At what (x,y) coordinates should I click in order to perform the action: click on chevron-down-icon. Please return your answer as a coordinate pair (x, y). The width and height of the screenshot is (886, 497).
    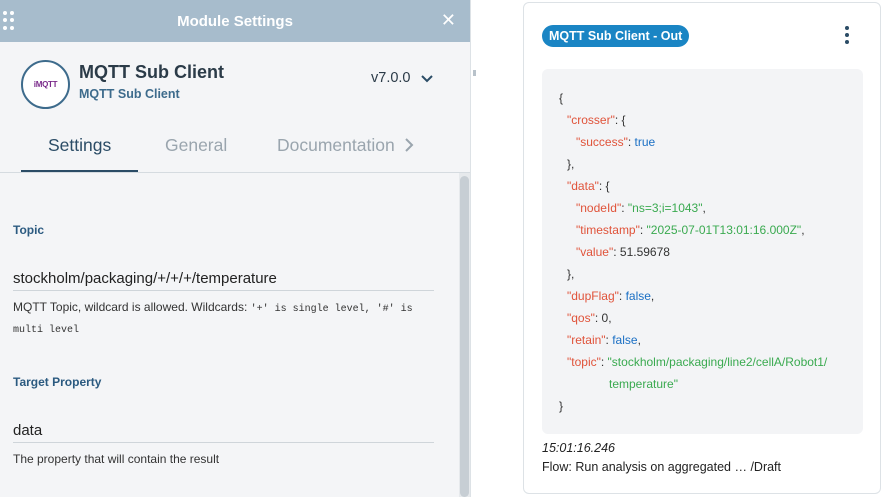
    Looking at the image, I should click on (427, 79).